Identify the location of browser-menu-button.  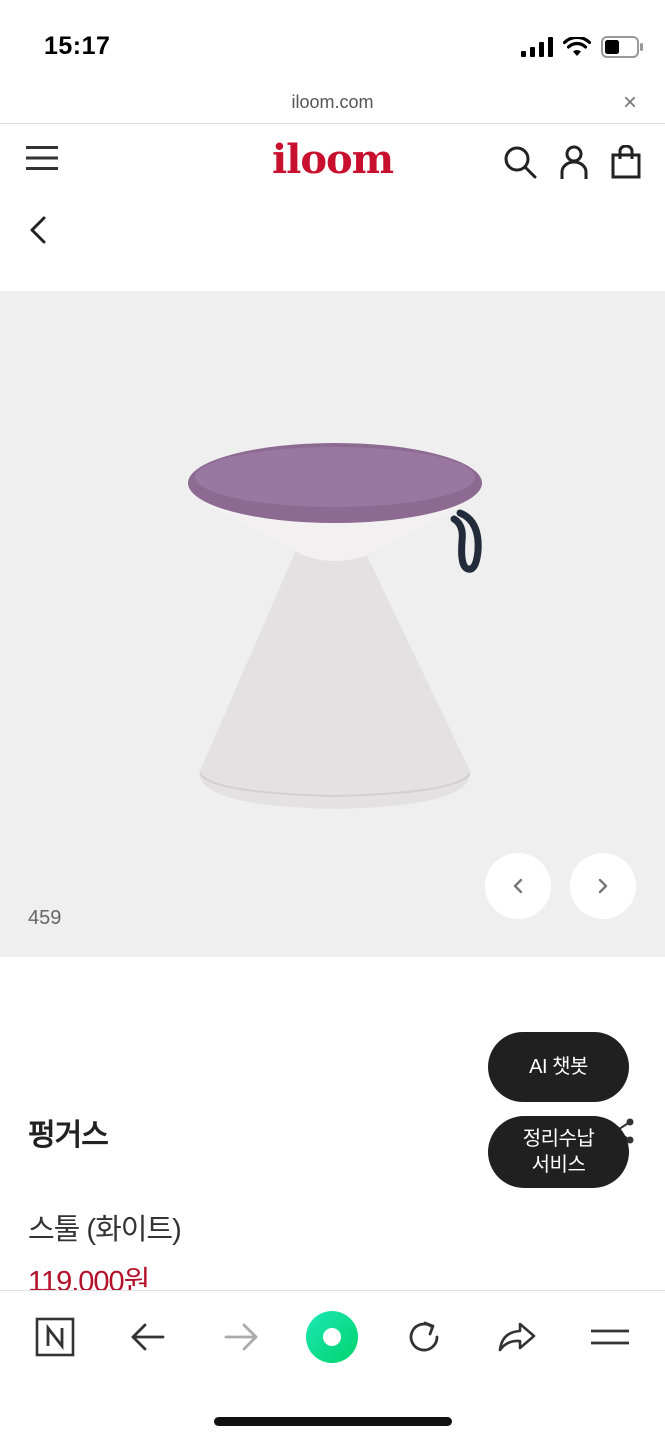
(610, 1337).